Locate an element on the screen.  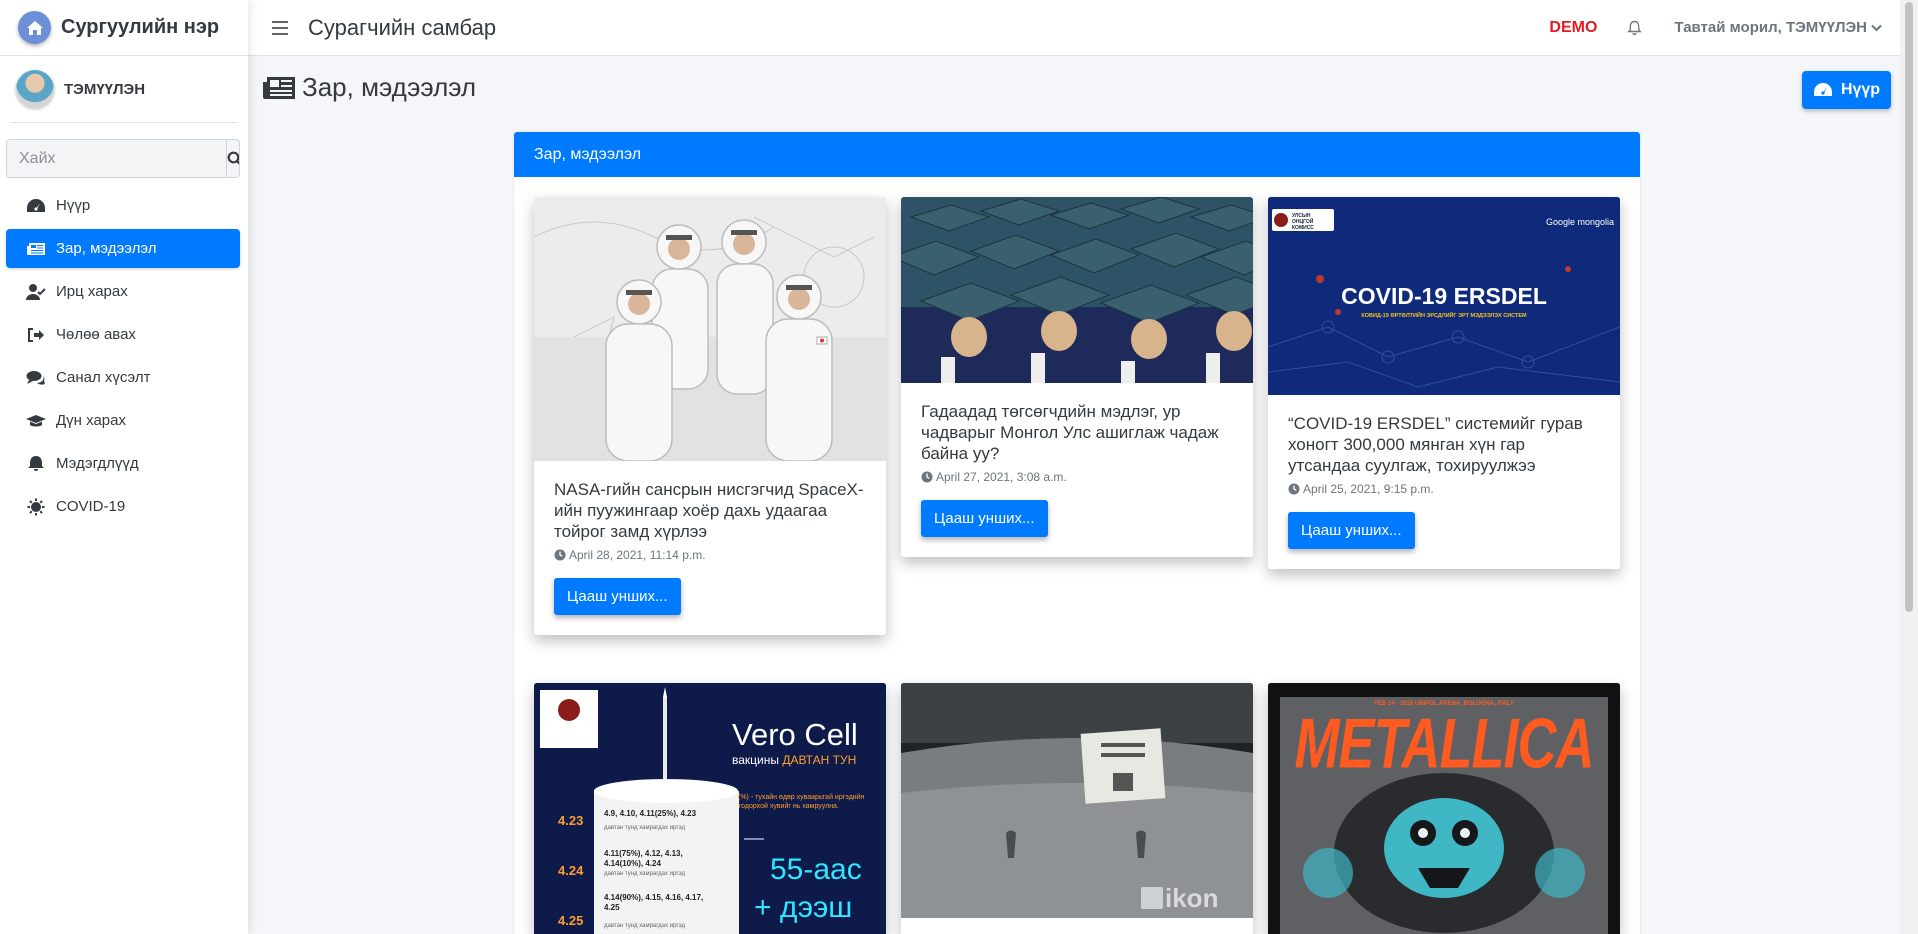
page-heading: Сурагчийн самбар is located at coordinates (402, 27).